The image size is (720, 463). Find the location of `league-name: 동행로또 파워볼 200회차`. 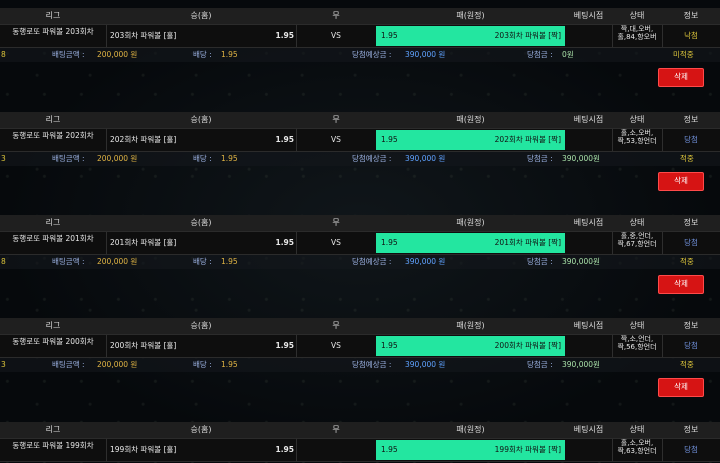

league-name: 동행로또 파워볼 200회차 is located at coordinates (53, 341).